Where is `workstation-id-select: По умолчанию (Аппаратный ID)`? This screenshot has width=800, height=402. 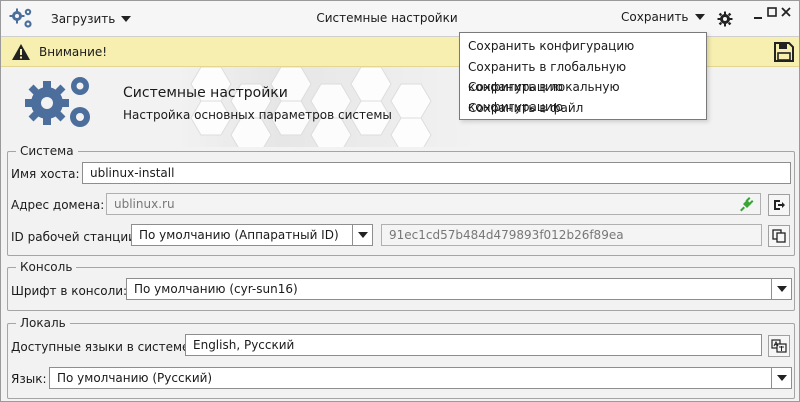
workstation-id-select: По умолчанию (Аппаратный ID) is located at coordinates (252, 235).